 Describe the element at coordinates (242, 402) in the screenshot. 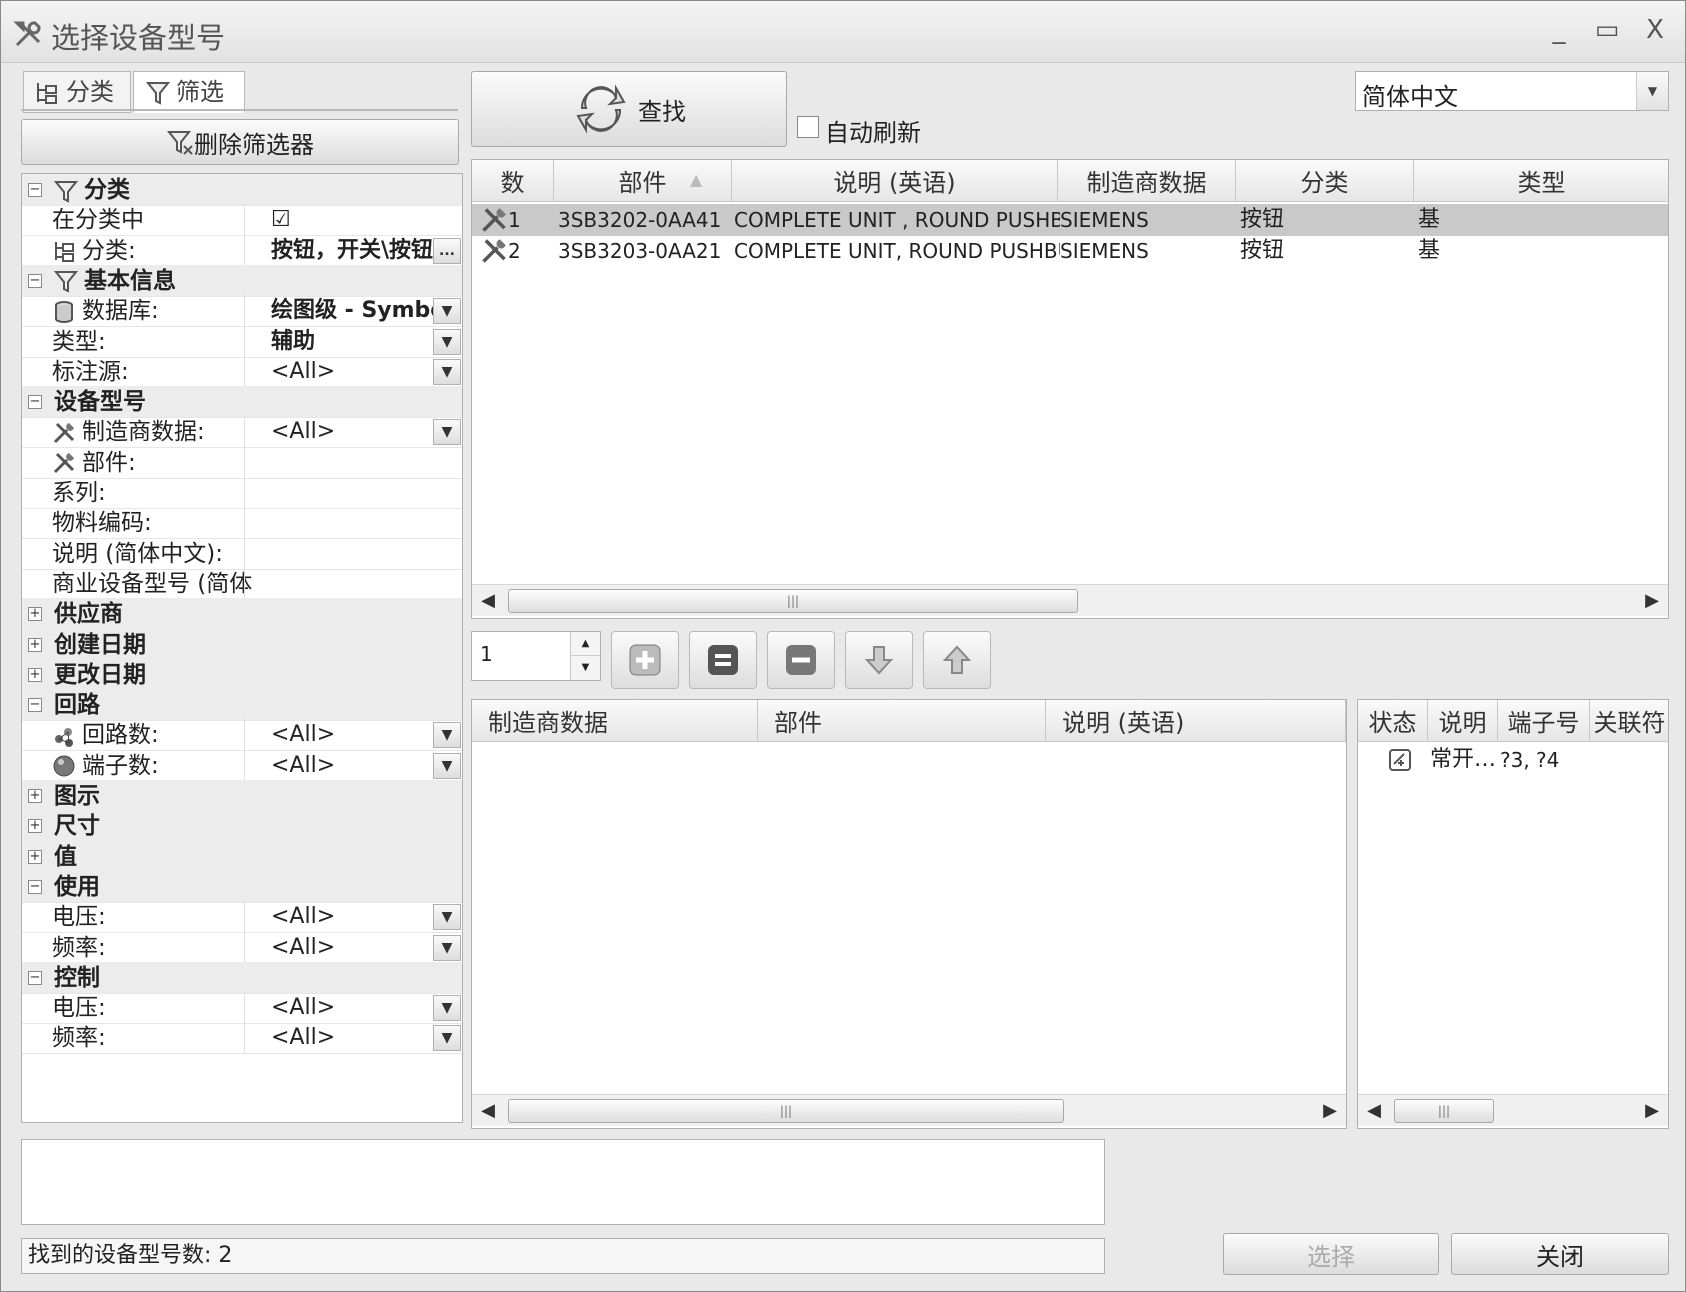

I see `filter-group-row: − 设备型号` at that location.